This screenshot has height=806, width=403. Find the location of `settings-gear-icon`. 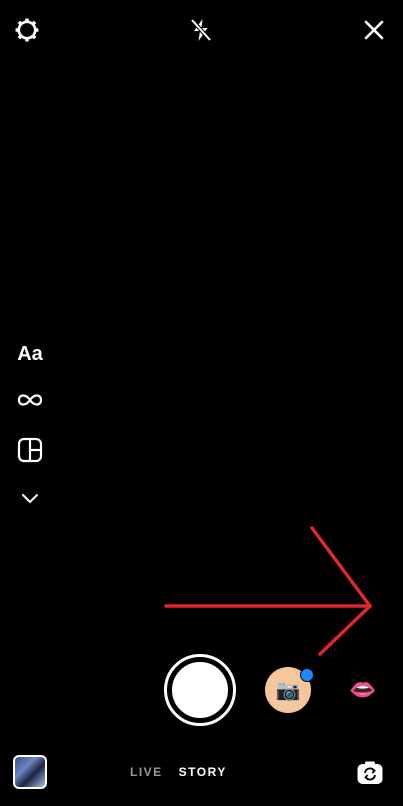

settings-gear-icon is located at coordinates (27, 30).